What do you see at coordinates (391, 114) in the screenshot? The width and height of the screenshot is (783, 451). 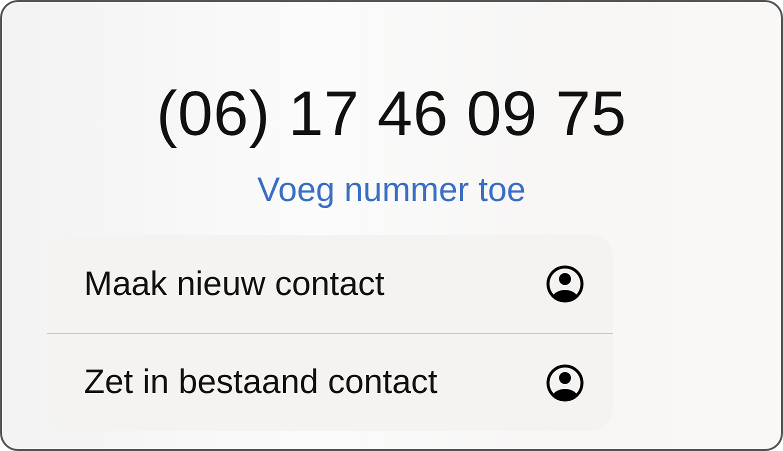 I see `phone-number: (06) 17 46 09 75` at bounding box center [391, 114].